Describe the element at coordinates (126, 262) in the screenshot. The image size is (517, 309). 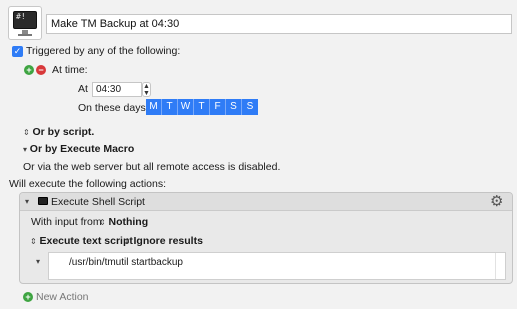
I see `script-text: /usr/bin/tmutil startbackup` at that location.